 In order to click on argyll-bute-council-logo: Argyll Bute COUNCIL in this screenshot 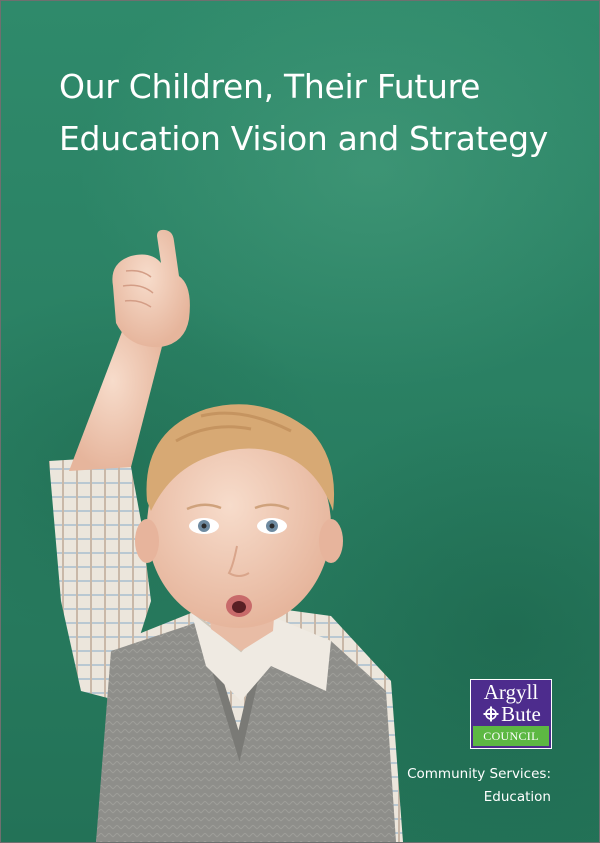, I will do `click(511, 714)`.